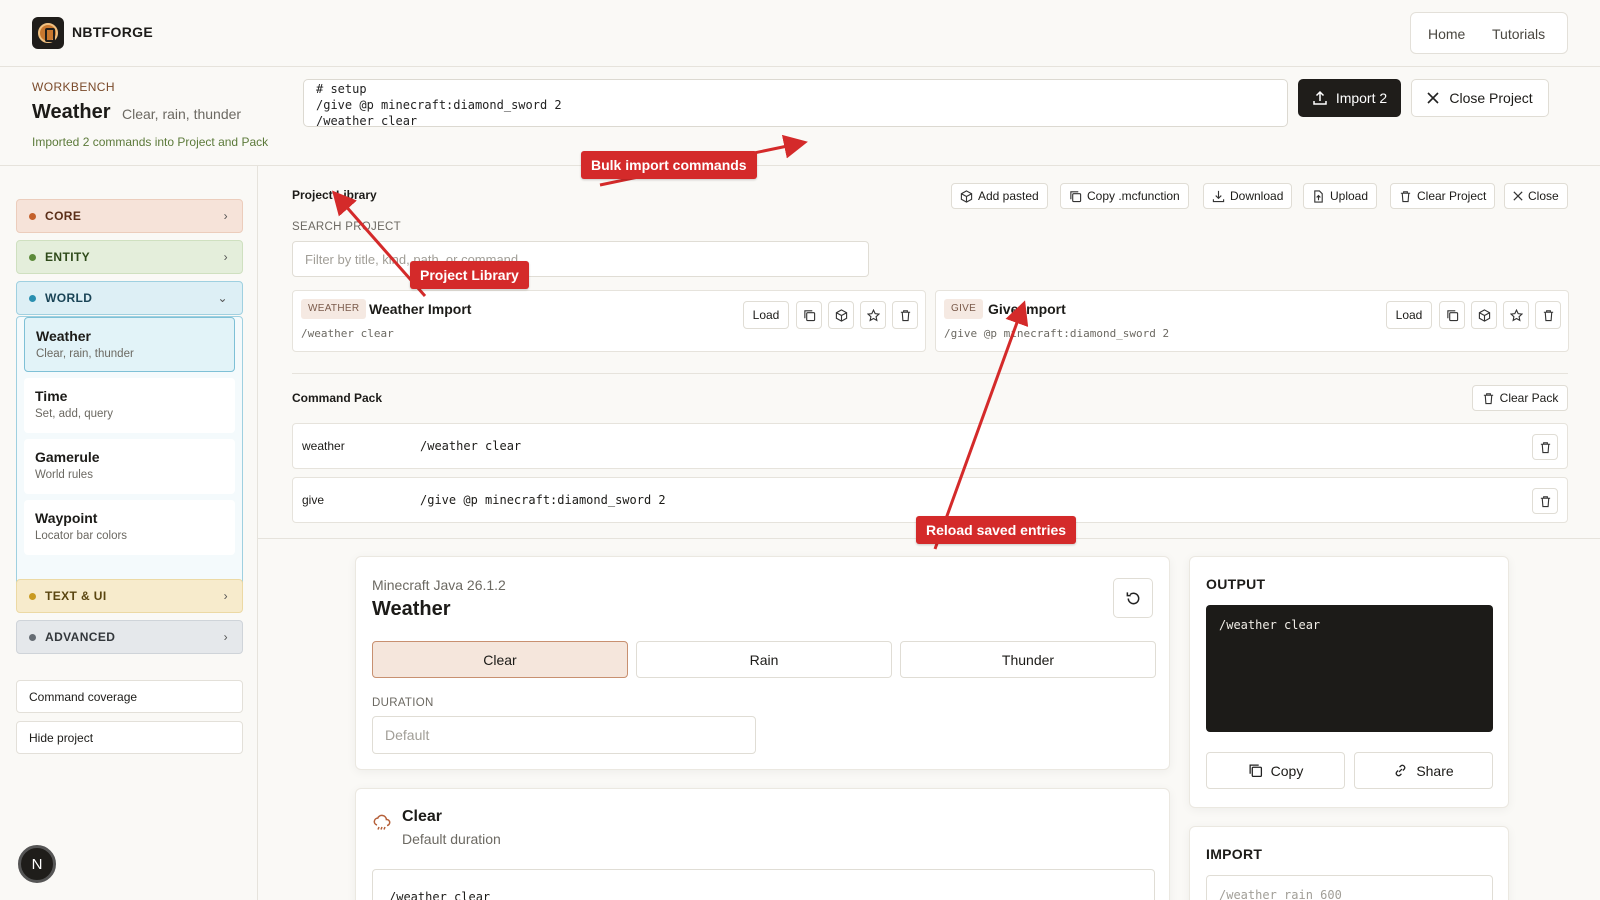 The height and width of the screenshot is (900, 1600). What do you see at coordinates (334, 195) in the screenshot?
I see `project-library-title: Project Library` at bounding box center [334, 195].